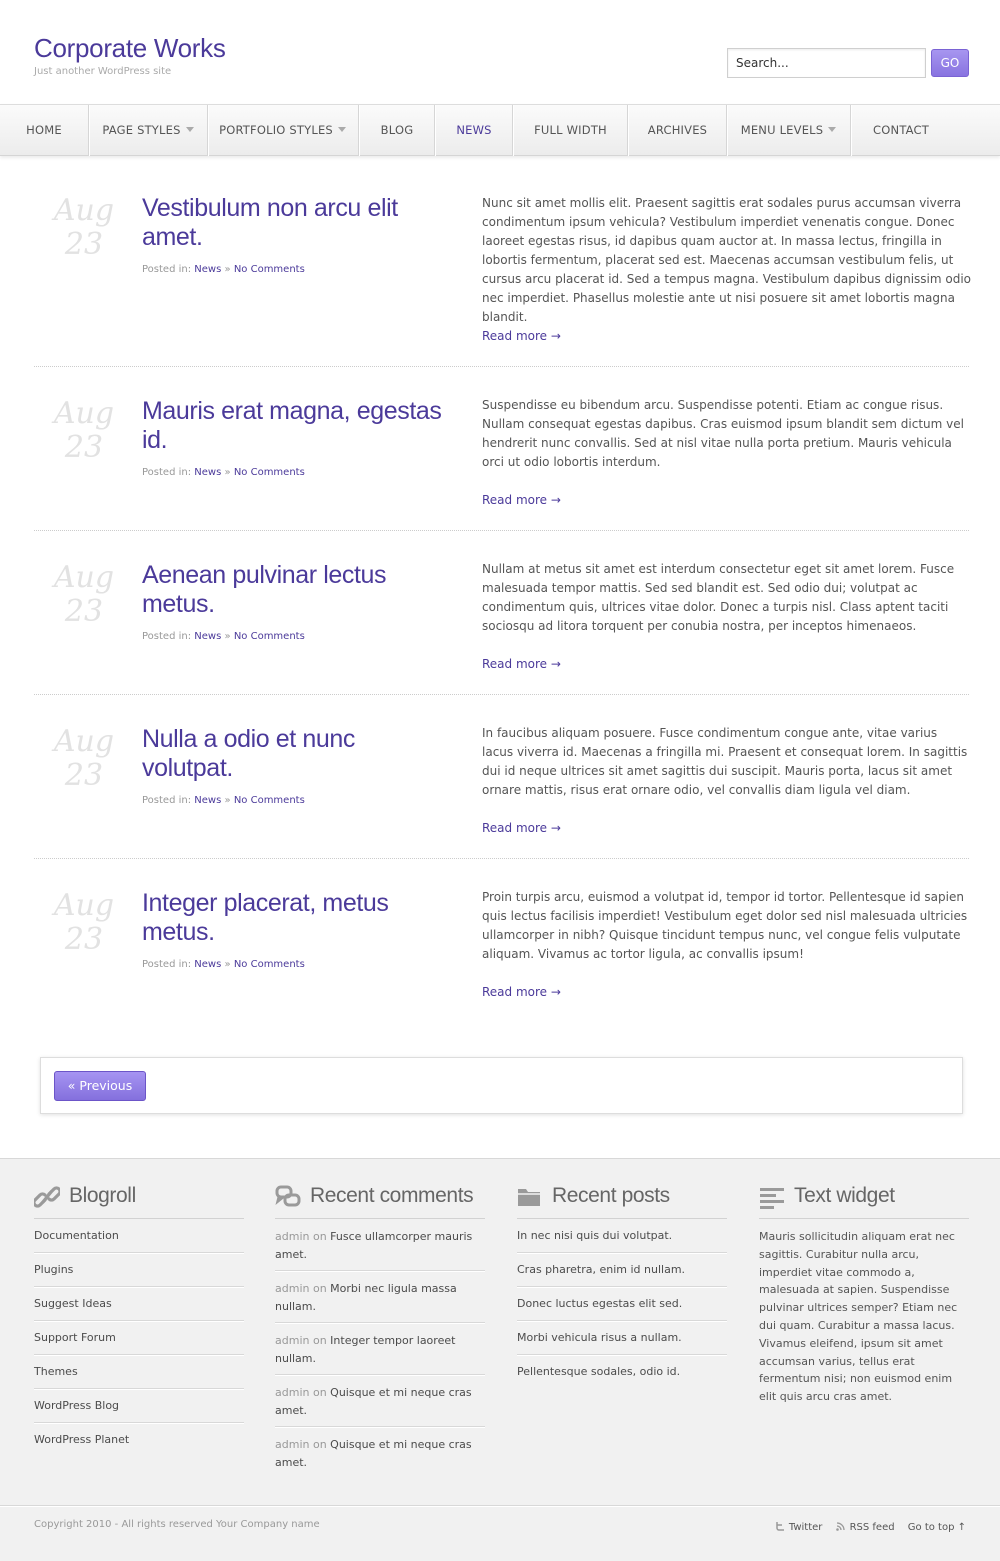  What do you see at coordinates (292, 426) in the screenshot?
I see `post-title: Mauris erat magna, egestas id.` at bounding box center [292, 426].